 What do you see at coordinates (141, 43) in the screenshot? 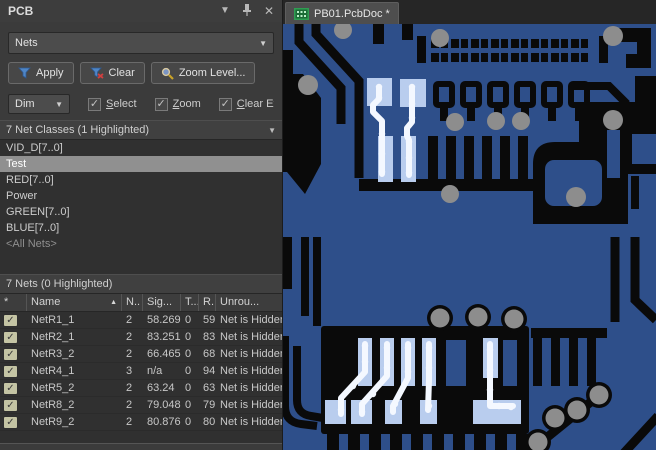
I see `panel-mode-select: Nets ▼` at bounding box center [141, 43].